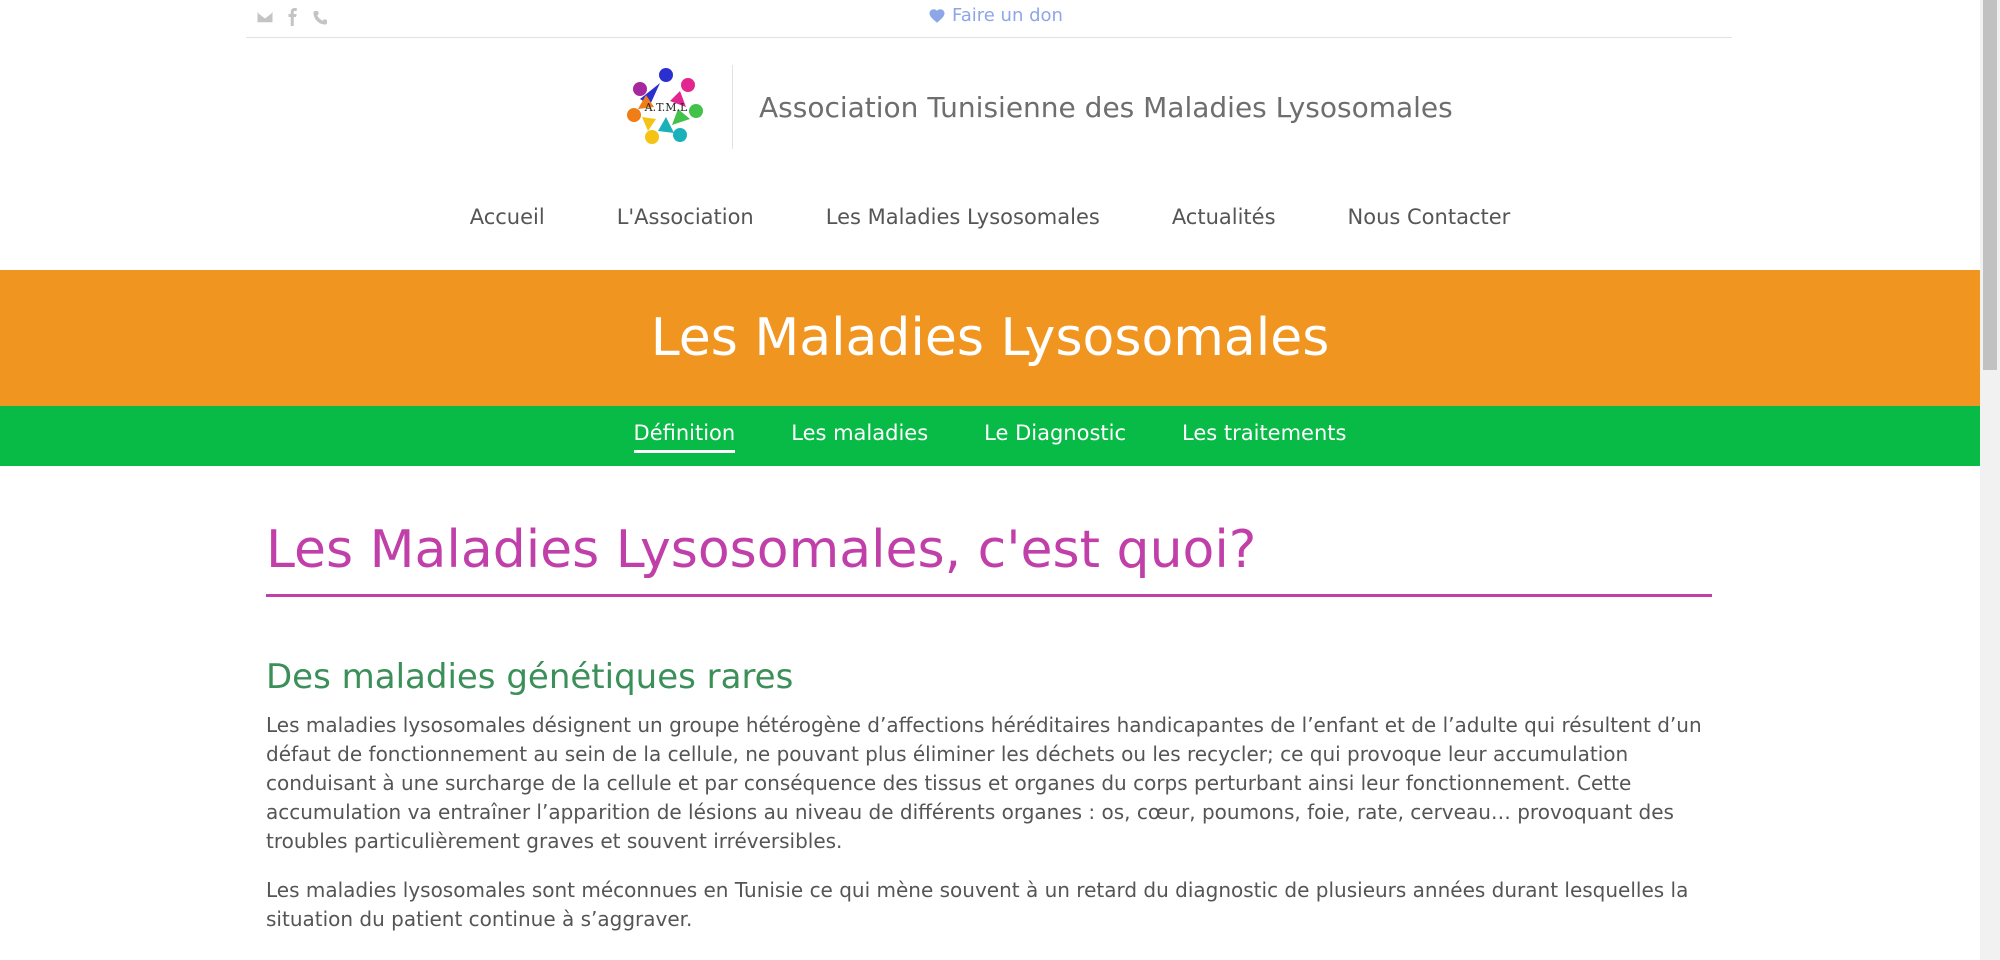  I want to click on nav-item-accueil: Accueil, so click(507, 217).